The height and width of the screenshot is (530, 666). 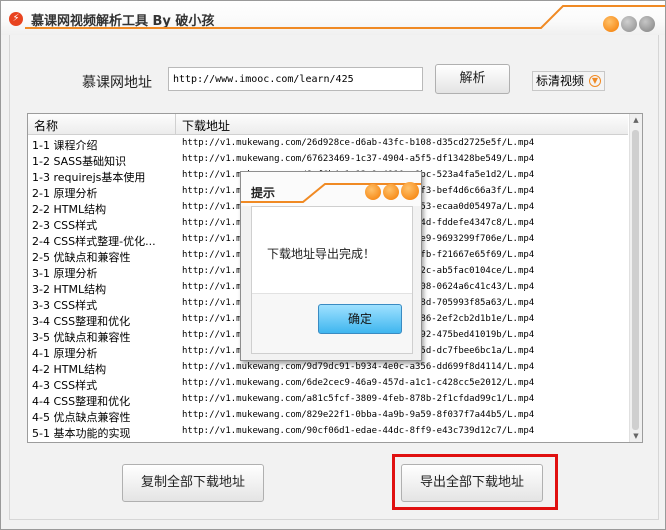 What do you see at coordinates (193, 483) in the screenshot?
I see `copy-all-button: 复制全部下载地址` at bounding box center [193, 483].